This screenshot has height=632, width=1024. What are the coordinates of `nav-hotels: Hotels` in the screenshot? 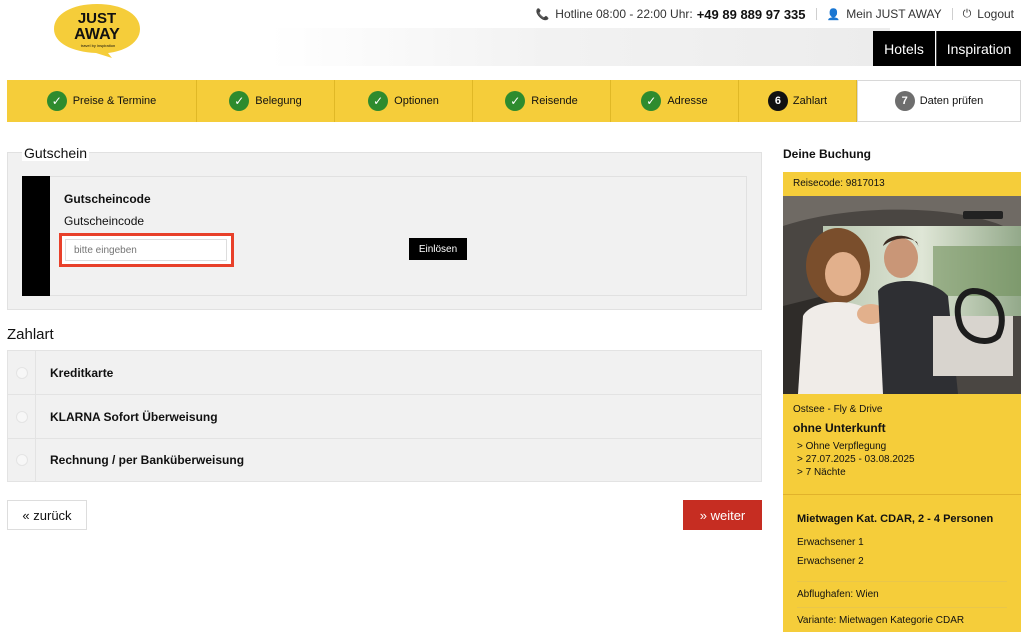 It's located at (904, 48).